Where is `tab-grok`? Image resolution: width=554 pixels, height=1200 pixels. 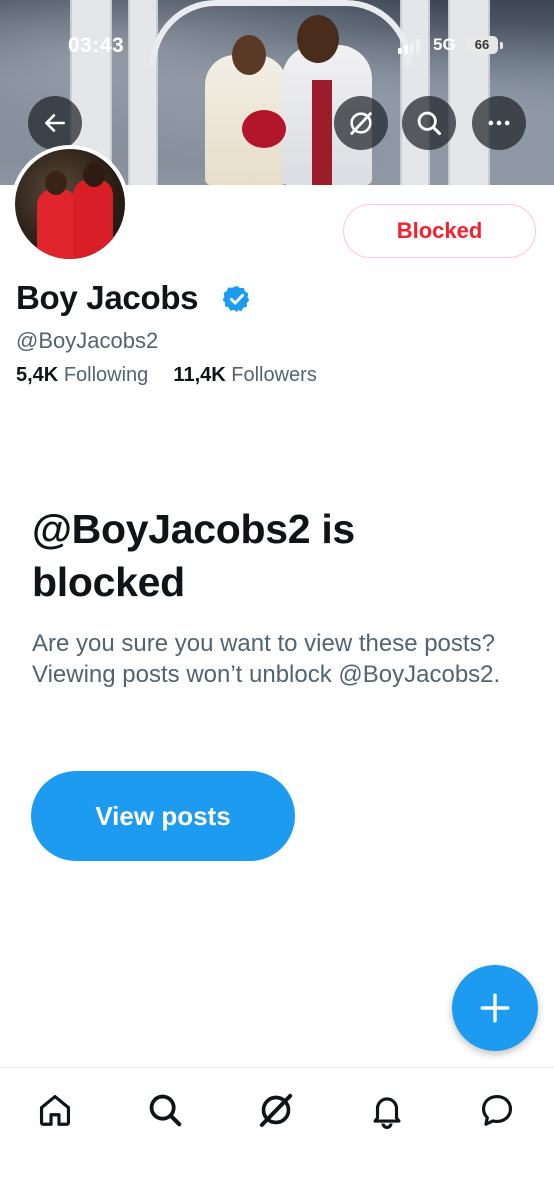
tab-grok is located at coordinates (276, 1110).